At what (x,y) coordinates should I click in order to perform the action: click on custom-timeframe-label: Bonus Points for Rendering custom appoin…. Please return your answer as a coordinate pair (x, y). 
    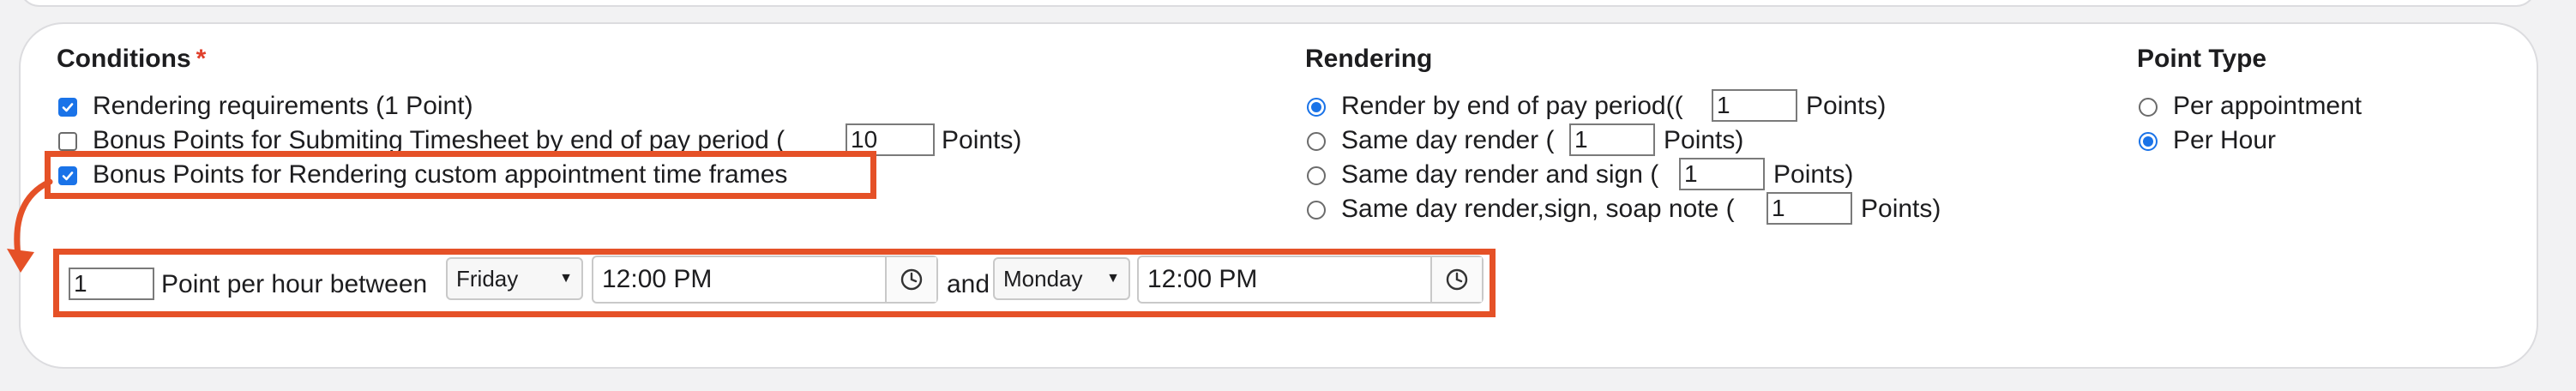
    Looking at the image, I should click on (440, 174).